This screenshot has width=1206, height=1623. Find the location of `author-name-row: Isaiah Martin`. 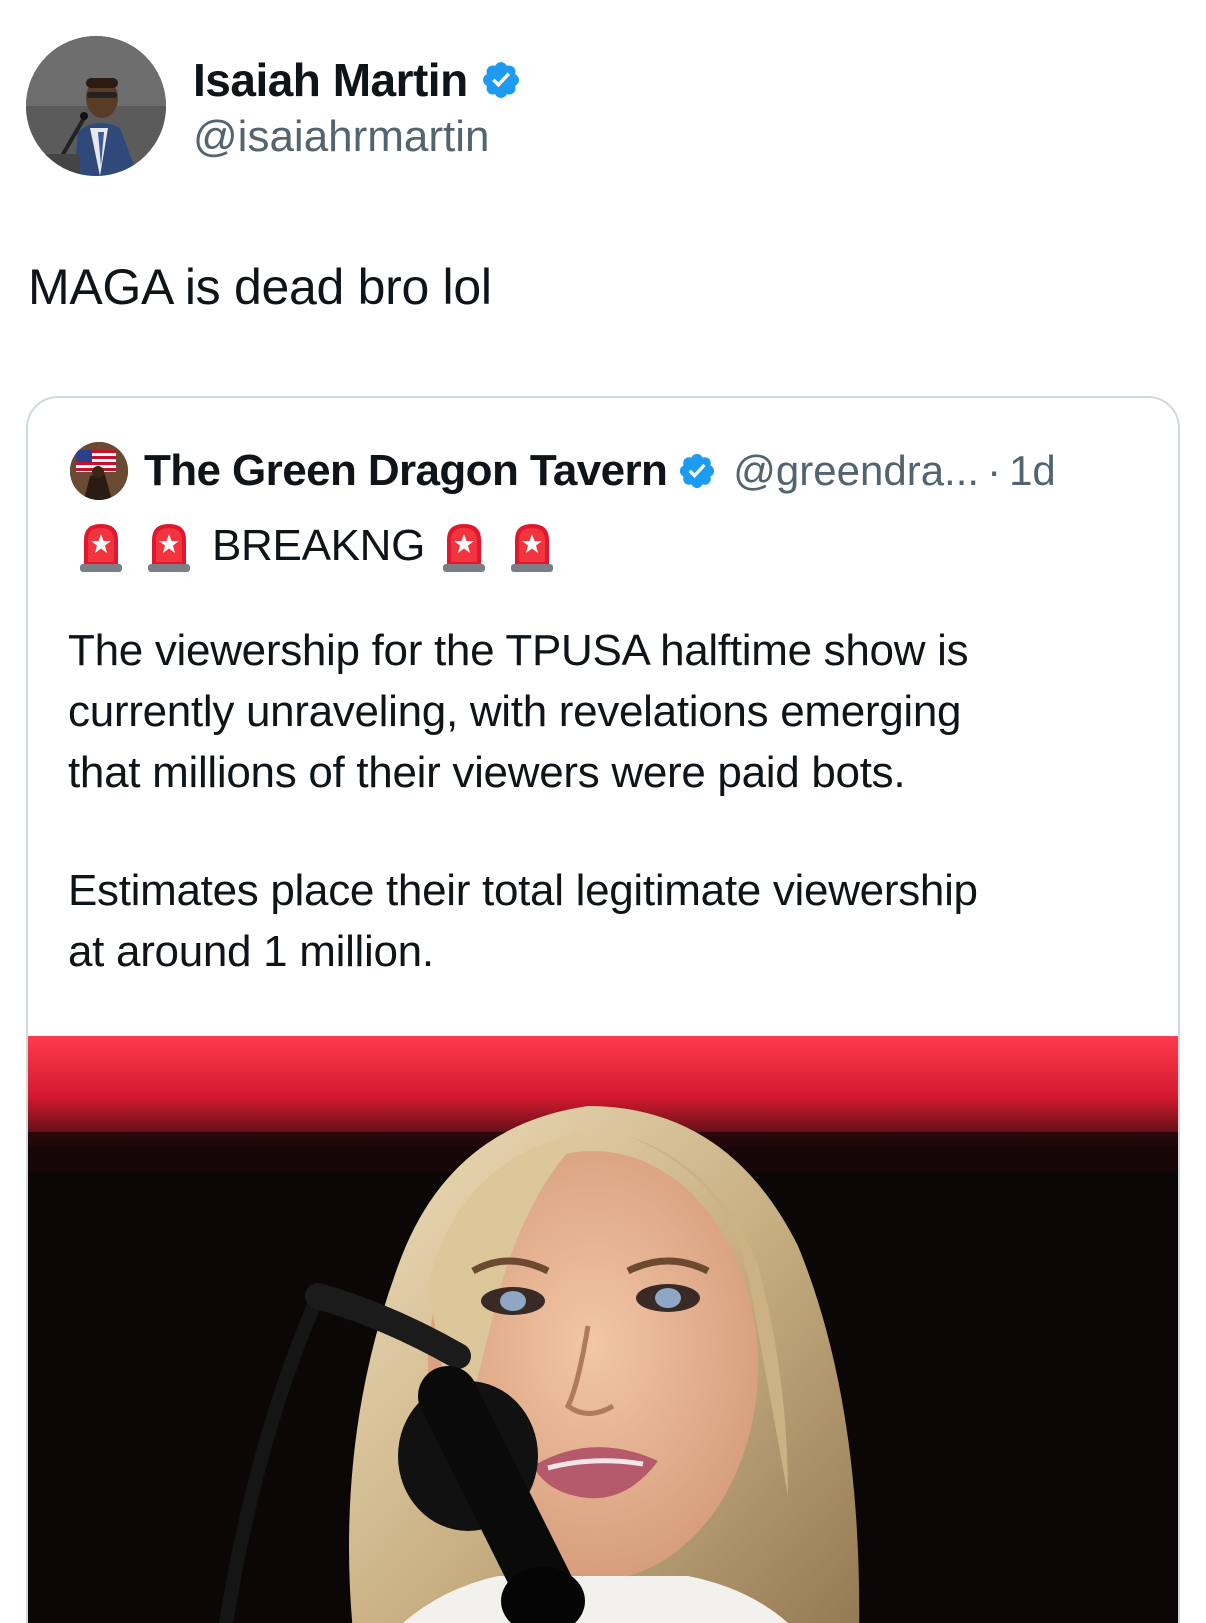

author-name-row: Isaiah Martin is located at coordinates (357, 80).